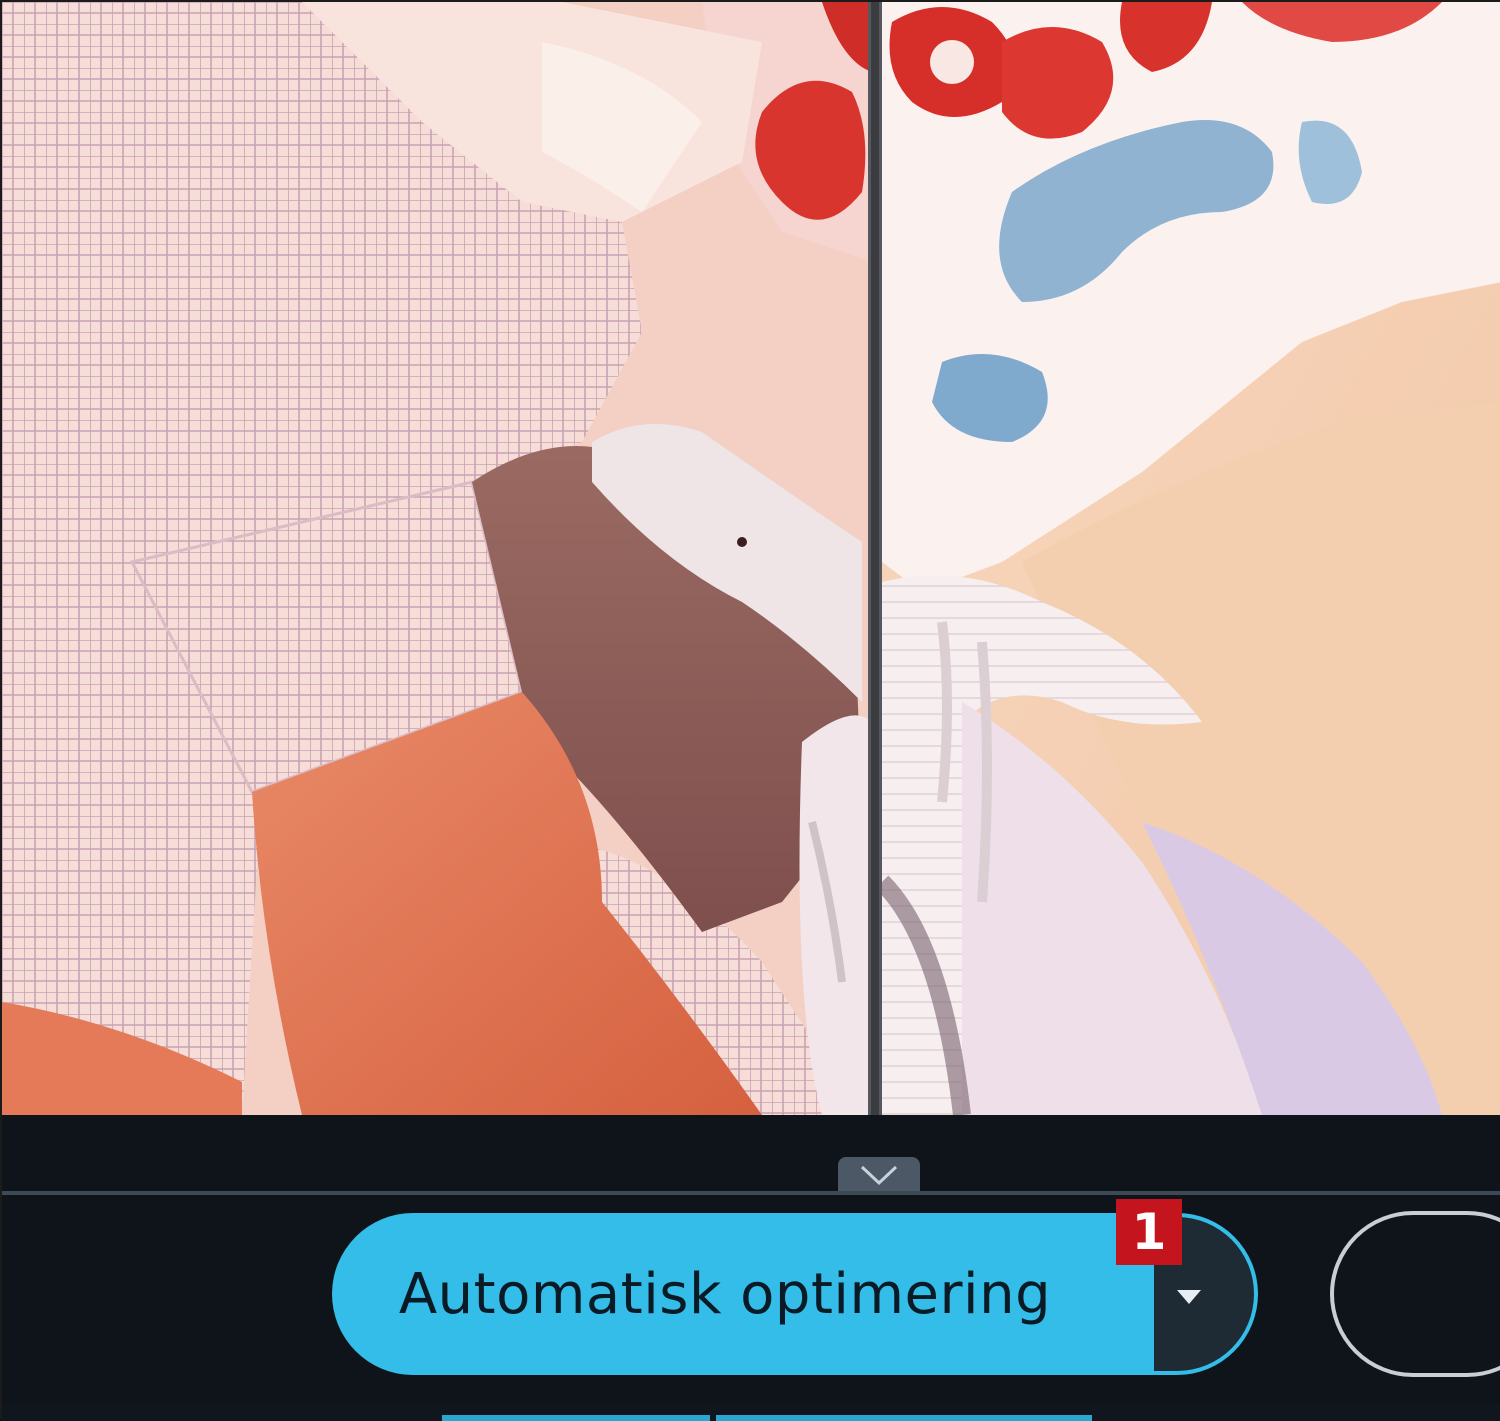 The width and height of the screenshot is (1500, 1421). I want to click on auto-optimize-button: Automatisk optimering, so click(745, 1294).